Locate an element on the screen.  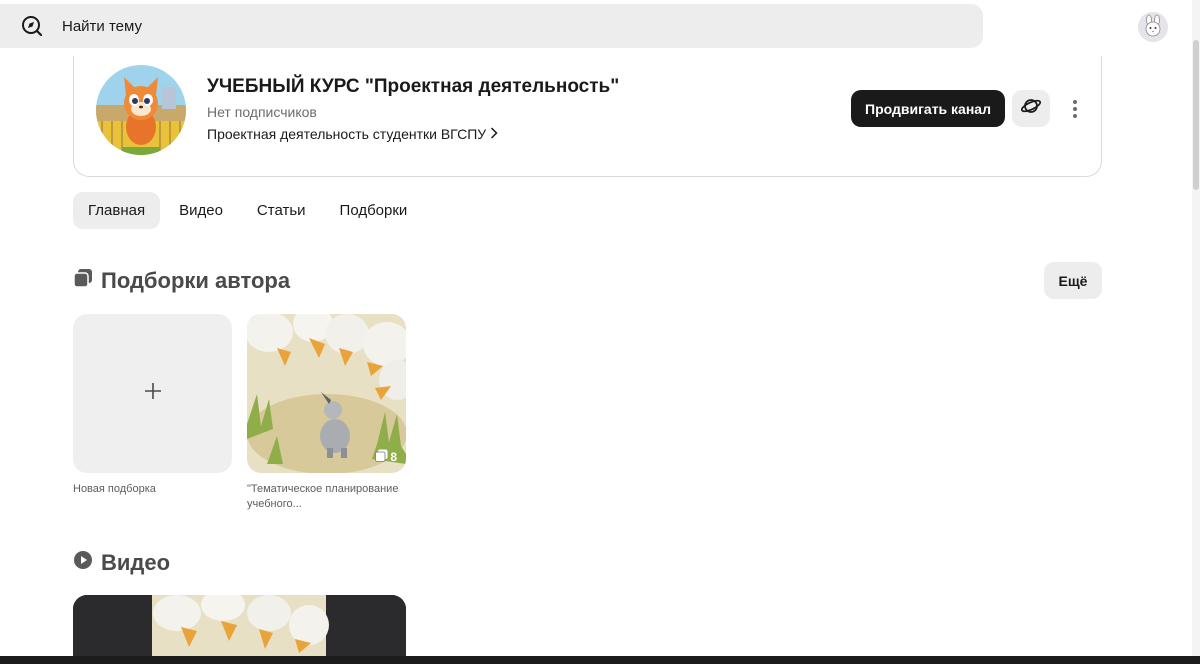
video-thumbnail is located at coordinates (239, 629).